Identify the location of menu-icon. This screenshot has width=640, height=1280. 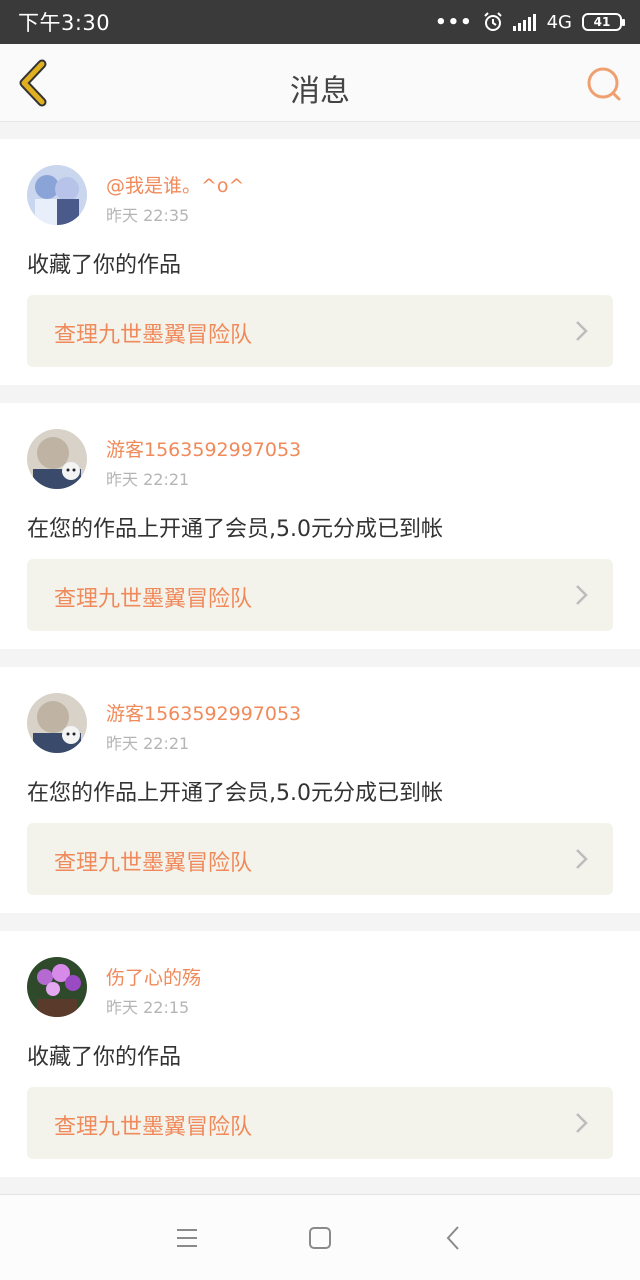
(187, 1238).